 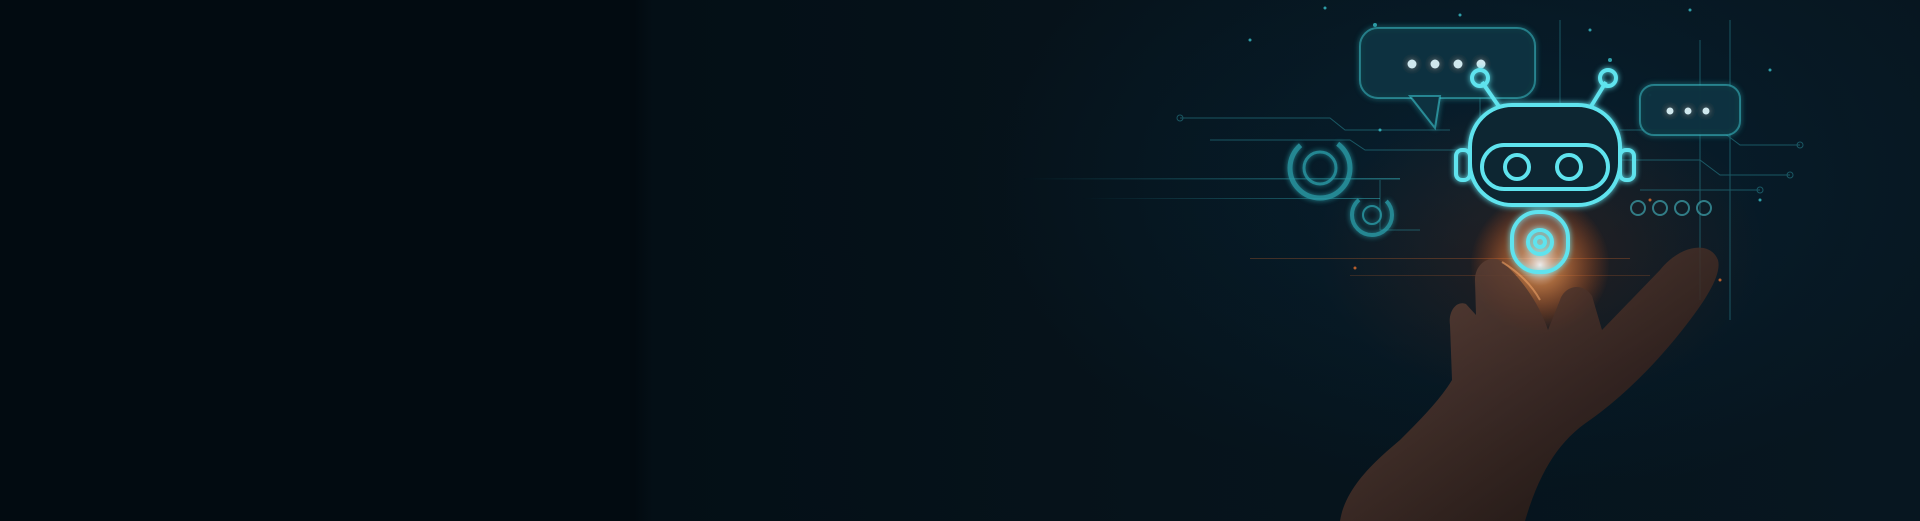 What do you see at coordinates (1690, 110) in the screenshot?
I see `small-chat-bubble-icon` at bounding box center [1690, 110].